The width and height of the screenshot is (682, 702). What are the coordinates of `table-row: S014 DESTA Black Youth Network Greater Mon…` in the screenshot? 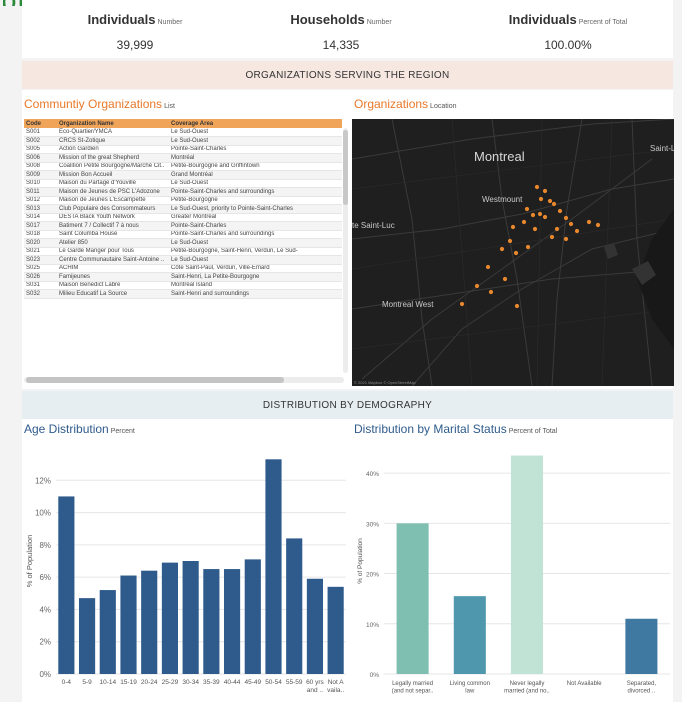 It's located at (183, 217).